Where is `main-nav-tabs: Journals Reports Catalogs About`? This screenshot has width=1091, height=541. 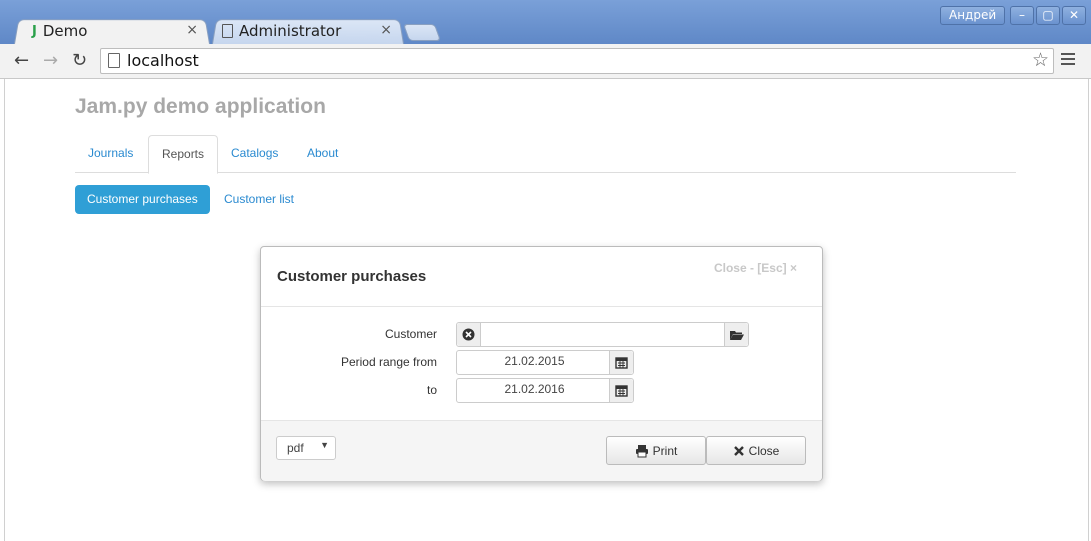 main-nav-tabs: Journals Reports Catalogs About is located at coordinates (545, 154).